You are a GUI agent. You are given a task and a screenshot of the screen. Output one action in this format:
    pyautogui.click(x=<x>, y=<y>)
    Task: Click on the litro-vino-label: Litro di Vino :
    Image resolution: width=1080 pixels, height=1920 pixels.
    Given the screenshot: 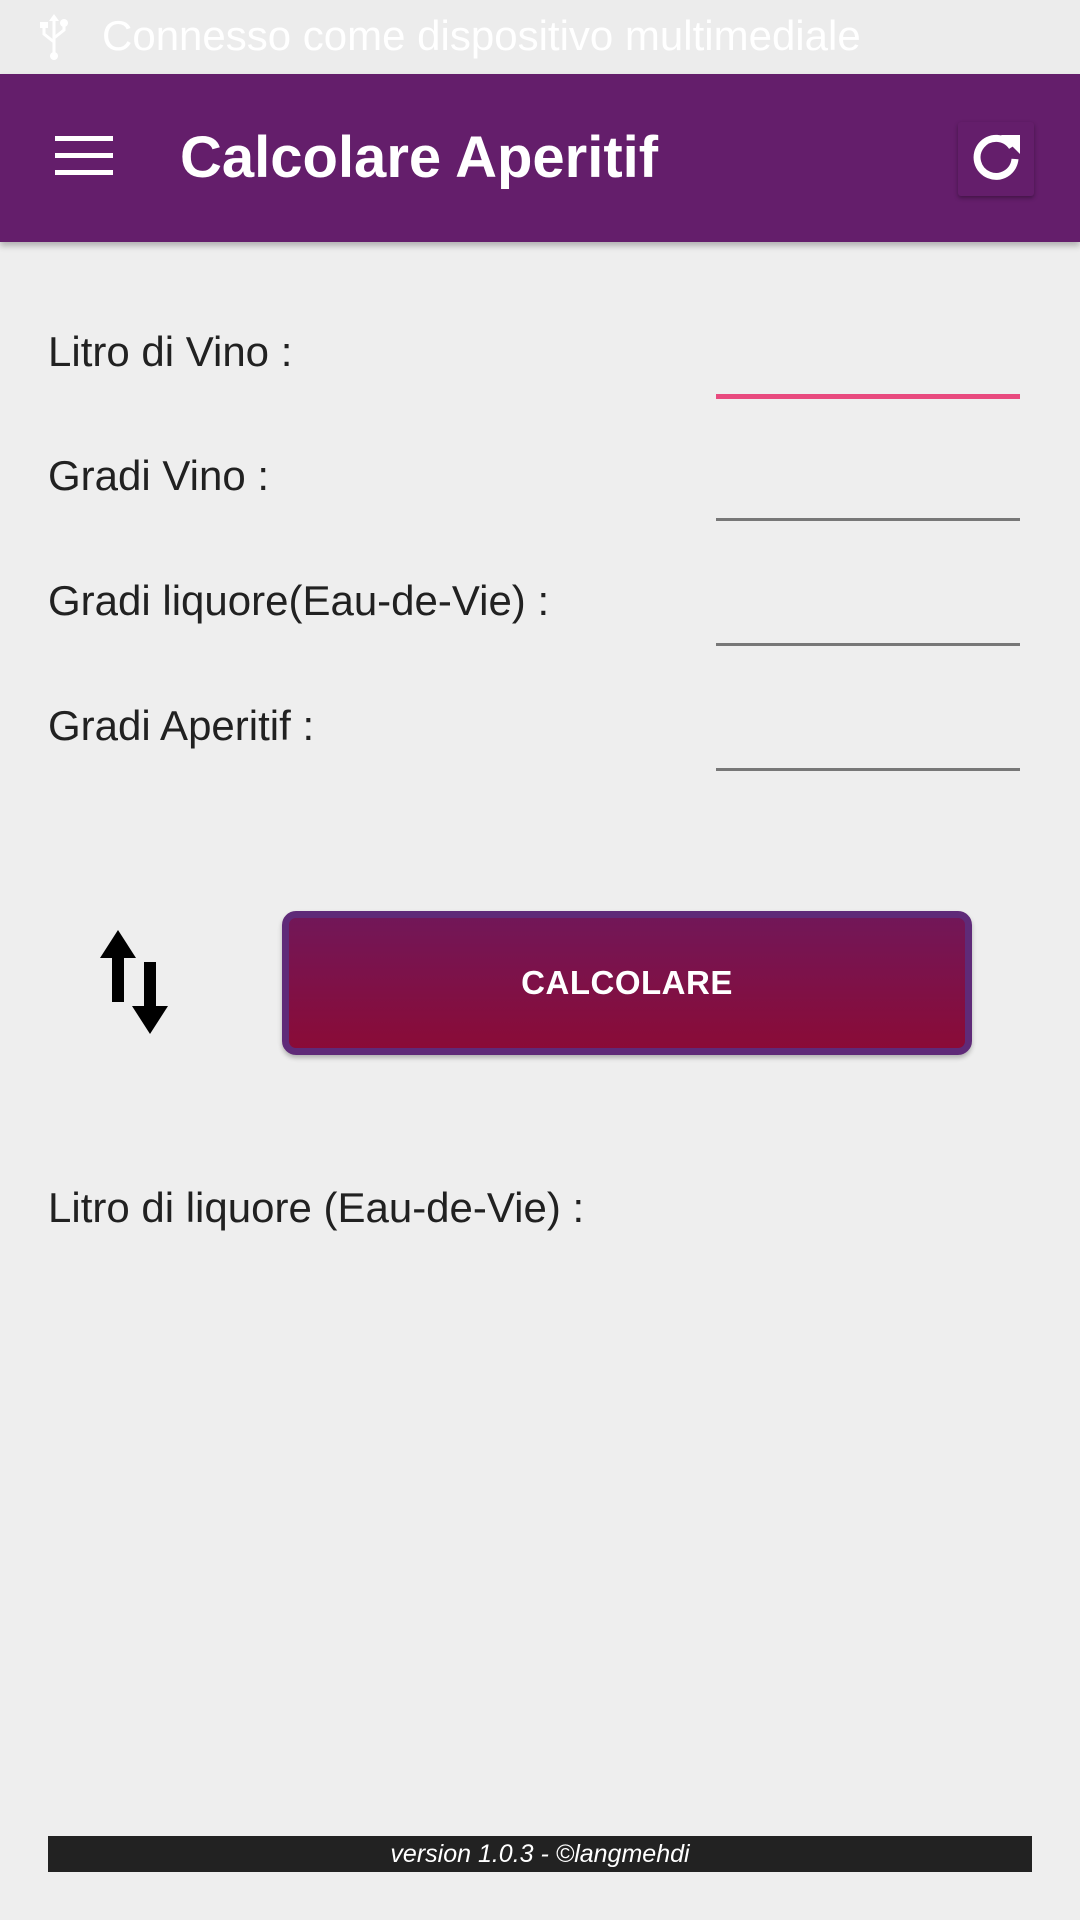 What is the action you would take?
    pyautogui.click(x=170, y=351)
    